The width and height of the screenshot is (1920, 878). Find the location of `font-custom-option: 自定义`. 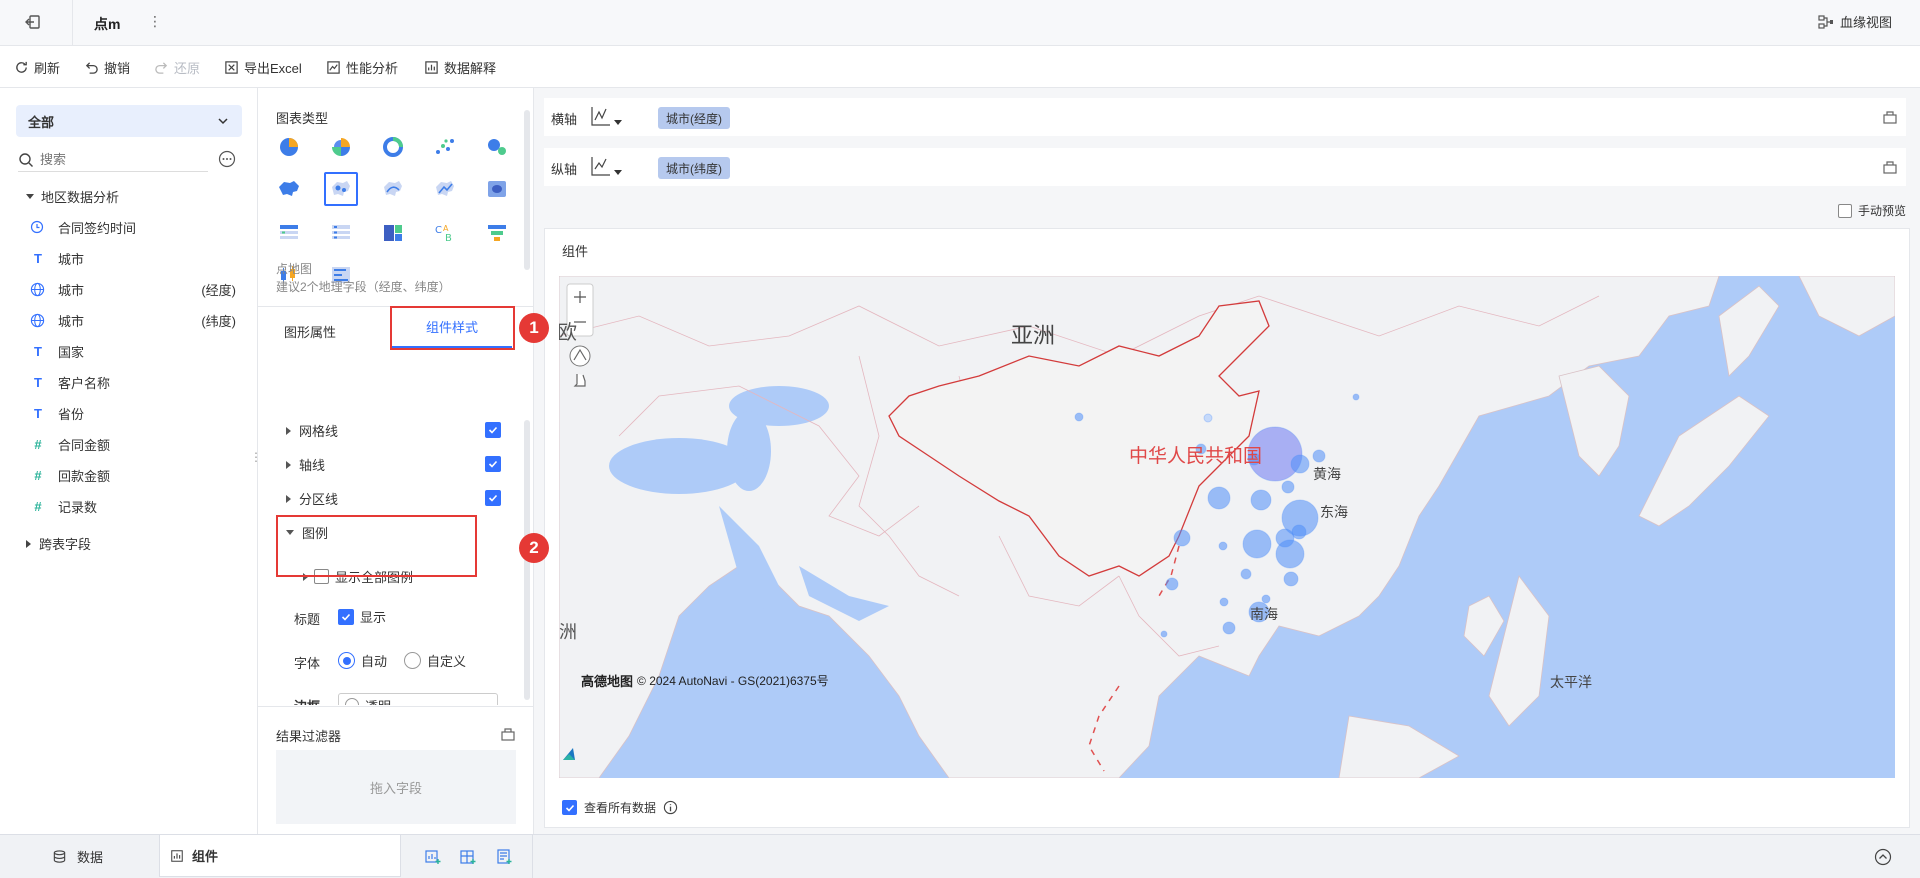

font-custom-option: 自定义 is located at coordinates (435, 660).